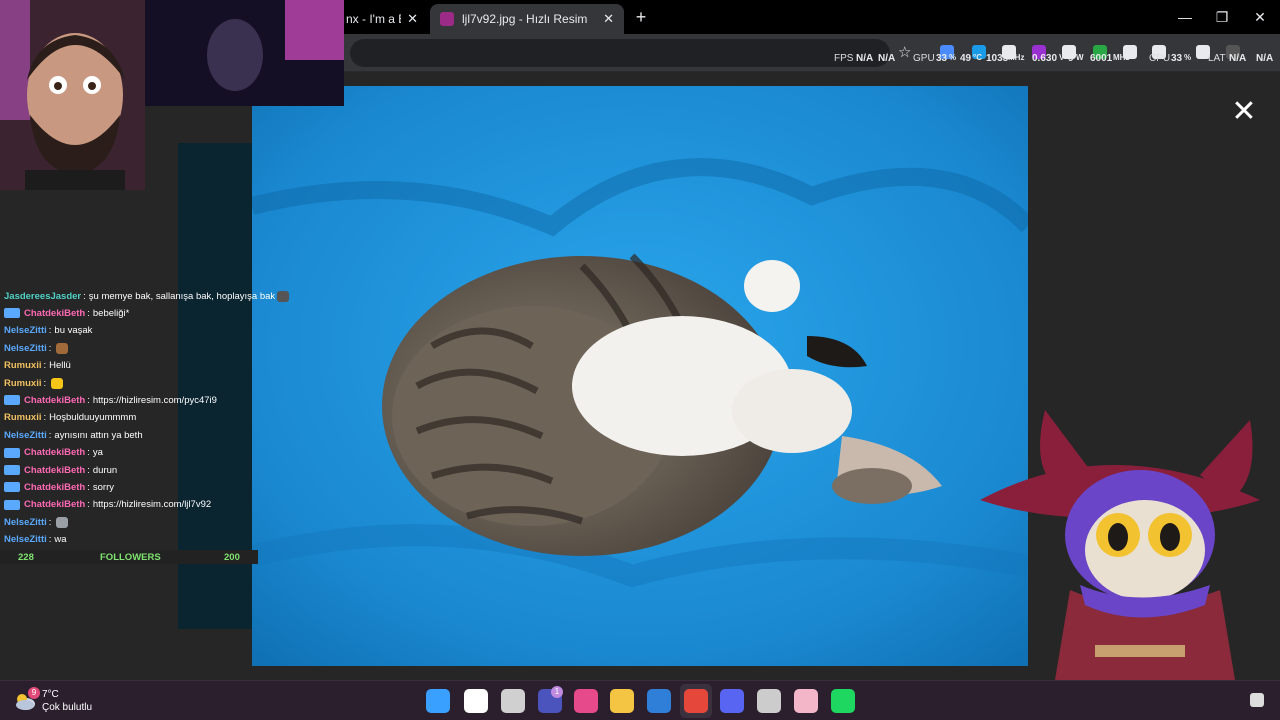 This screenshot has width=1280, height=720. Describe the element at coordinates (447, 19) in the screenshot. I see `favicon-icon` at that location.